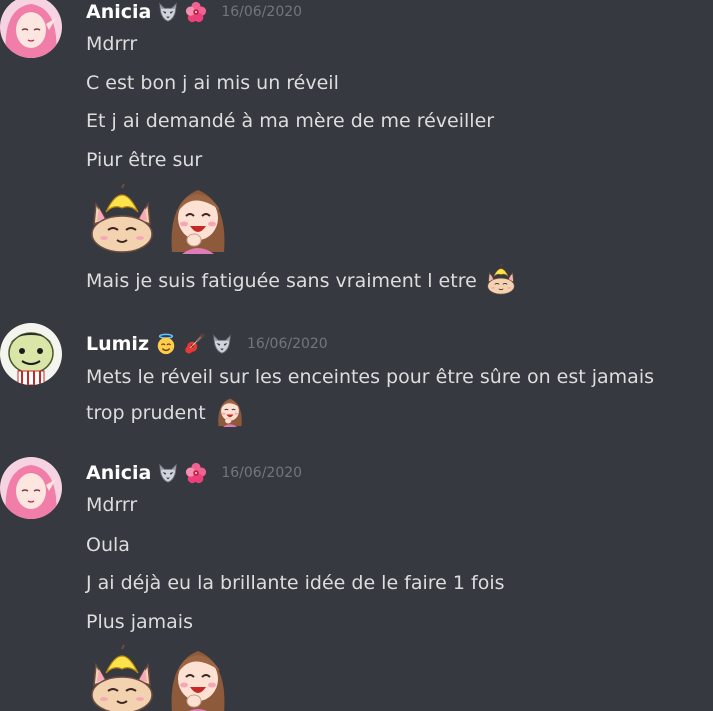 This screenshot has height=711, width=713. What do you see at coordinates (117, 344) in the screenshot?
I see `username: Lumiz` at bounding box center [117, 344].